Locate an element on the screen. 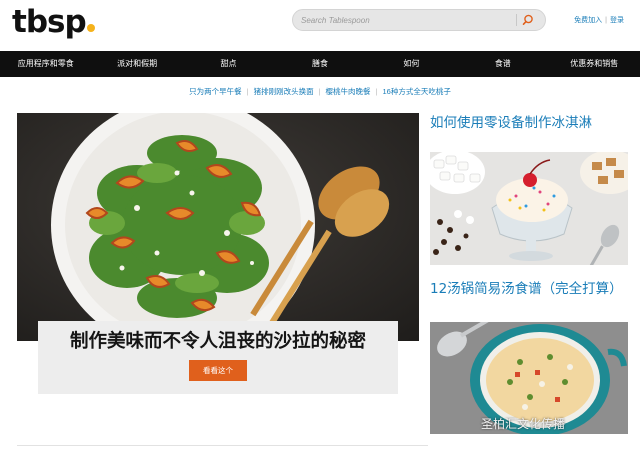 The image size is (640, 456). logo-dot is located at coordinates (91, 28).